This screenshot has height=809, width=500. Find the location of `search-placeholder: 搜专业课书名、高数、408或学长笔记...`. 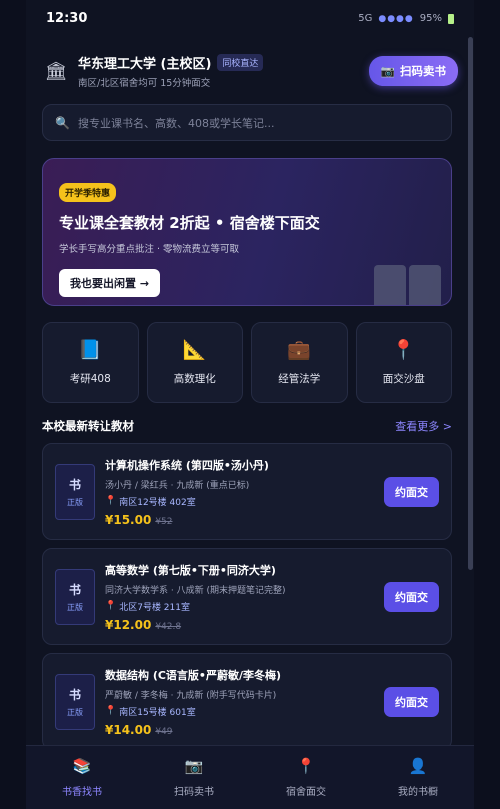

search-placeholder: 搜专业课书名、高数、408或学长笔记... is located at coordinates (176, 123).